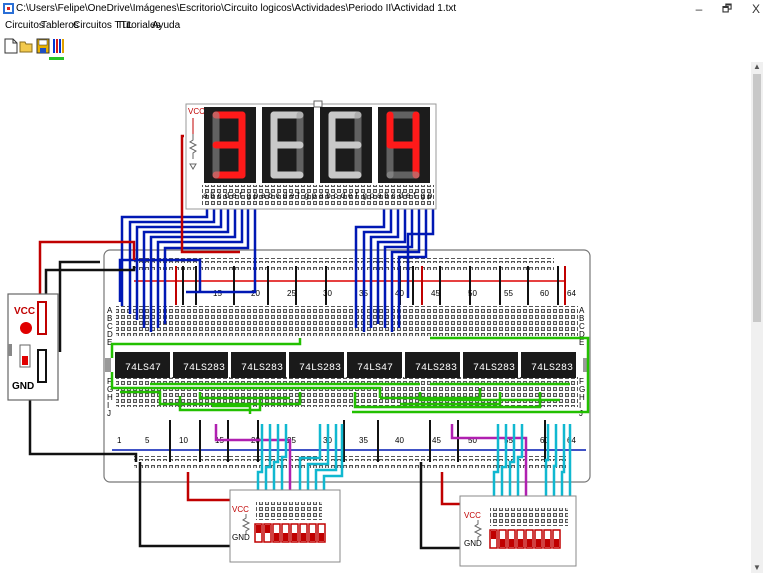 The height and width of the screenshot is (575, 779). Describe the element at coordinates (699, 9) in the screenshot. I see `minimize-button: –` at that location.